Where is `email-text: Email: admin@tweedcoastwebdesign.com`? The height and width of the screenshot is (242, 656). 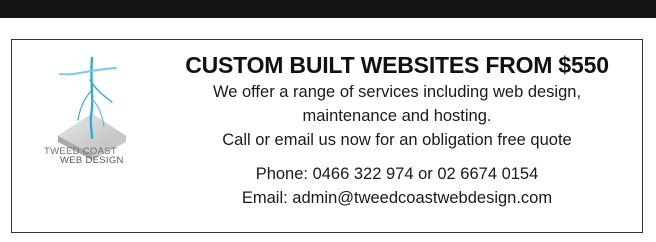
email-text: Email: admin@tweedcoastwebdesign.com is located at coordinates (397, 198).